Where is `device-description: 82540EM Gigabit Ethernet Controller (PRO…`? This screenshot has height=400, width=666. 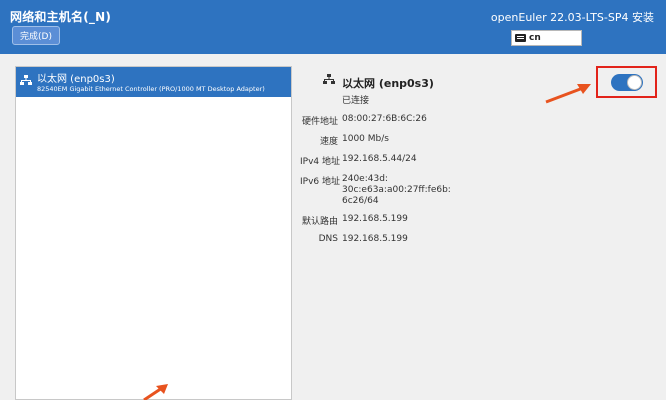
device-description: 82540EM Gigabit Ethernet Controller (PRO… is located at coordinates (151, 89).